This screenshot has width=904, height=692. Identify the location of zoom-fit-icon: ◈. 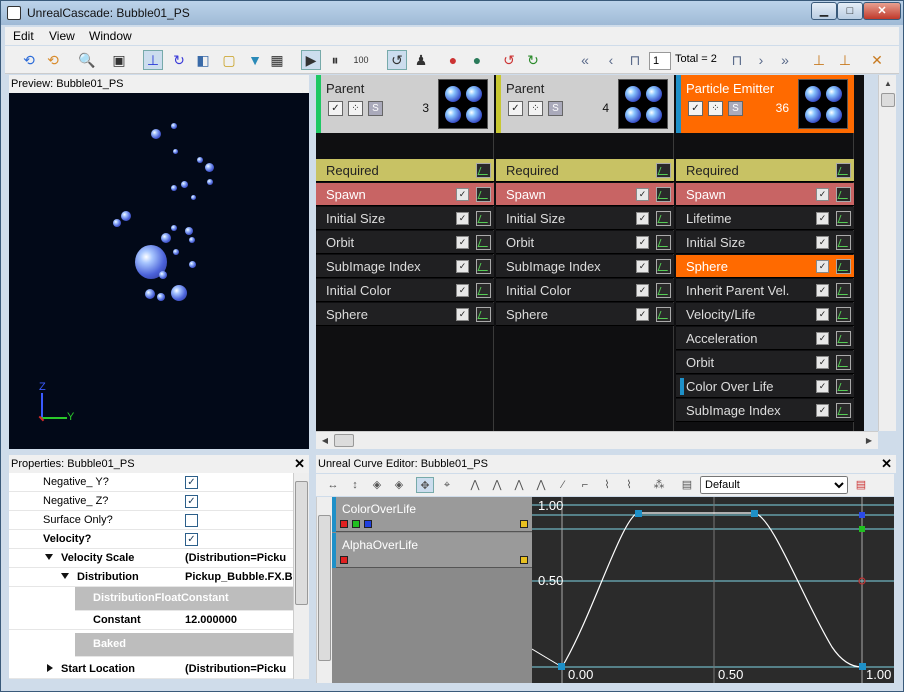
(399, 485).